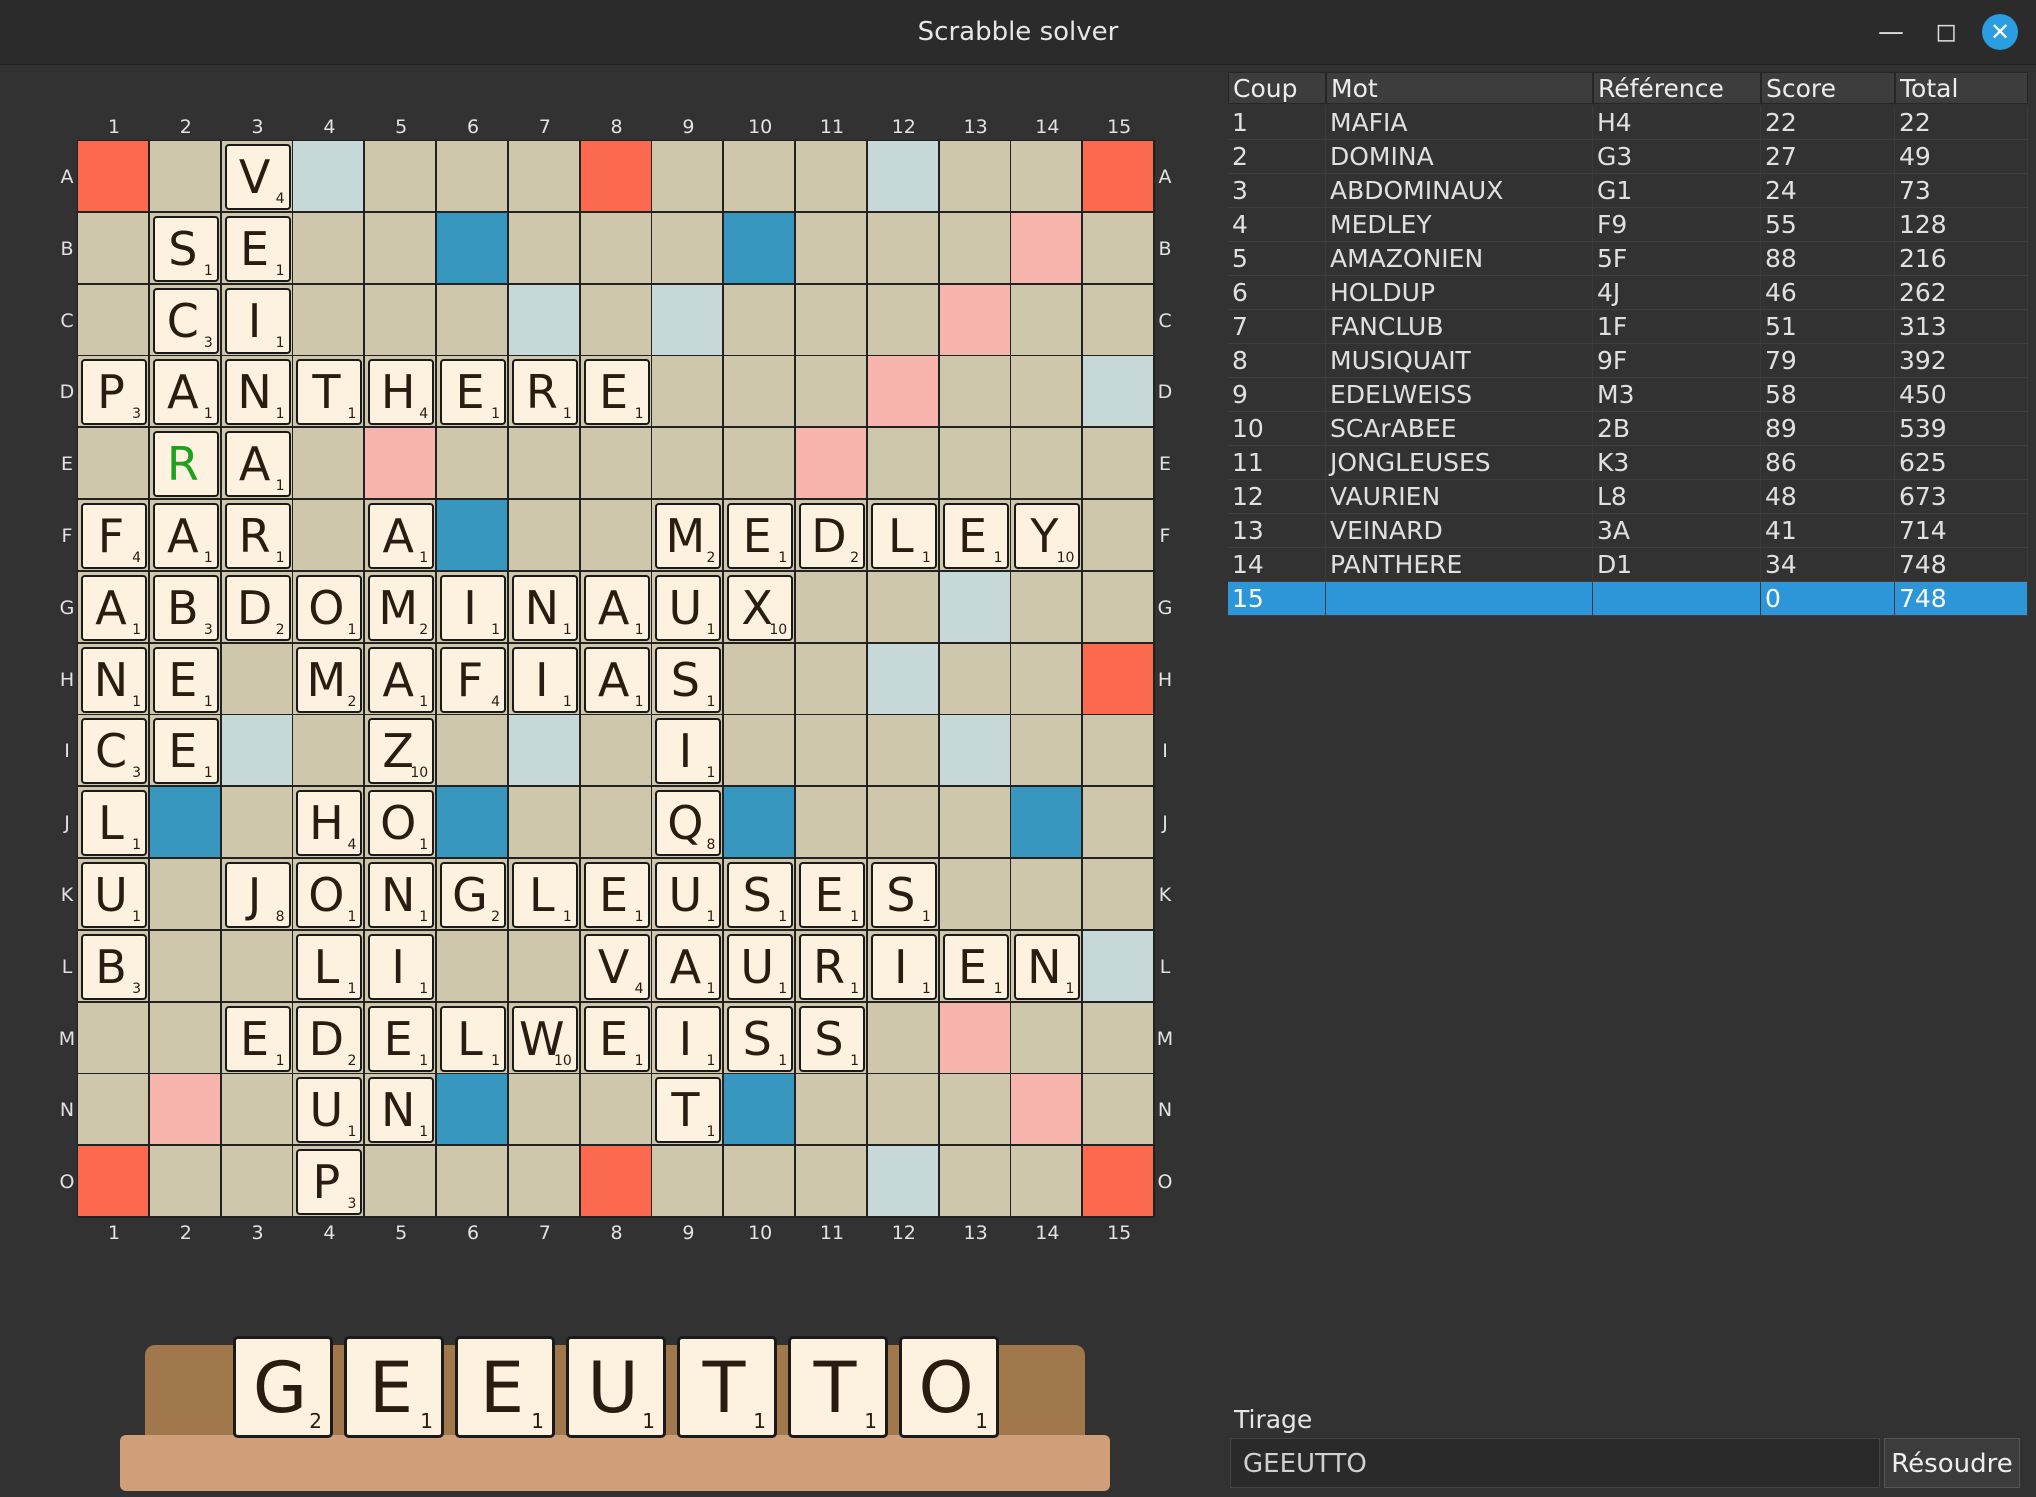 This screenshot has width=2036, height=1497. I want to click on close-icon: ✕, so click(2000, 32).